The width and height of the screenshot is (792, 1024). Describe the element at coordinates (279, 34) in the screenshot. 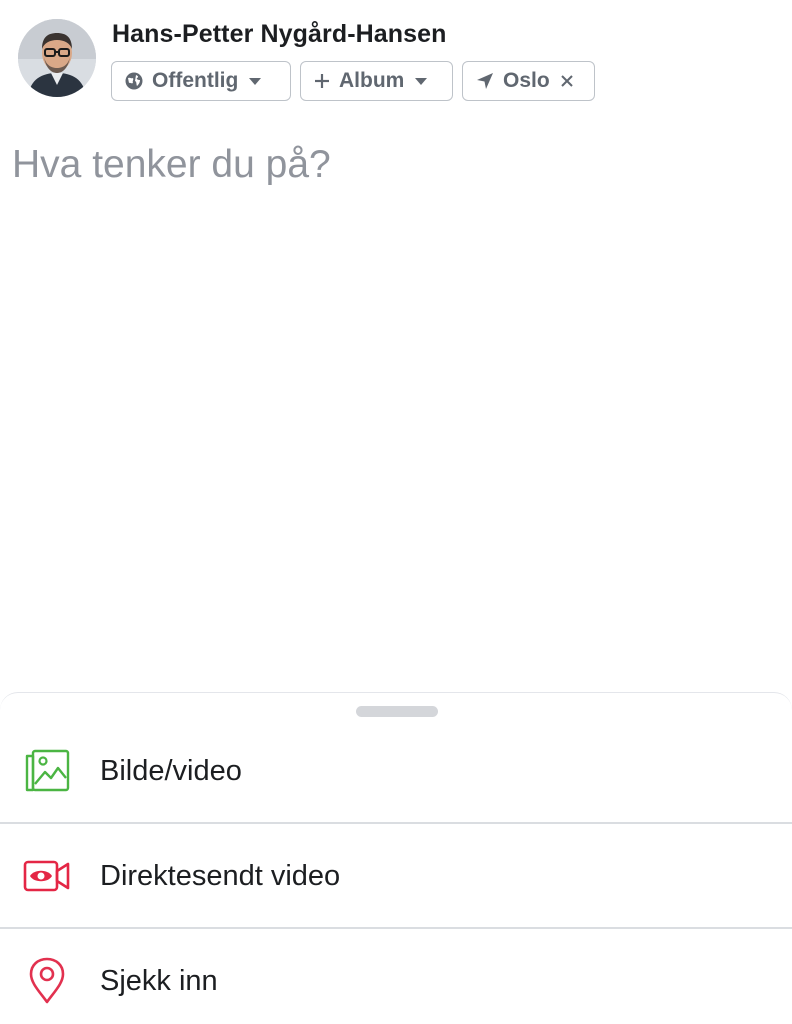

I see `user-name: Hans-Petter Nygård-Hansen` at that location.